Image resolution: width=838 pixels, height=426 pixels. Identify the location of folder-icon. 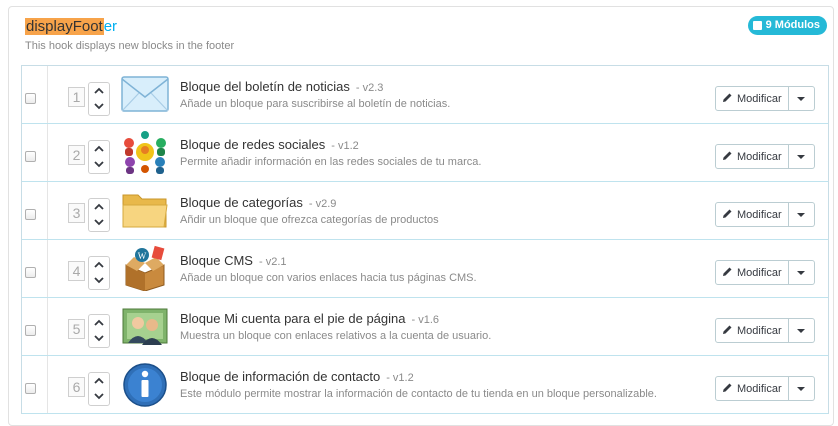
(145, 210).